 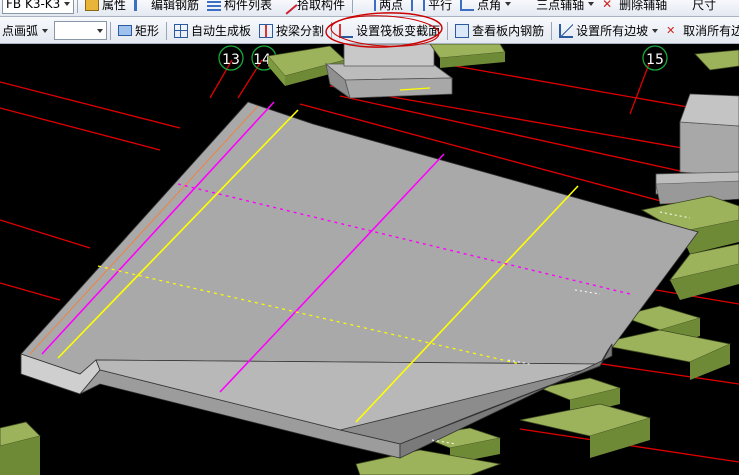 What do you see at coordinates (248, 6) in the screenshot?
I see `component-list-label: 构件列表` at bounding box center [248, 6].